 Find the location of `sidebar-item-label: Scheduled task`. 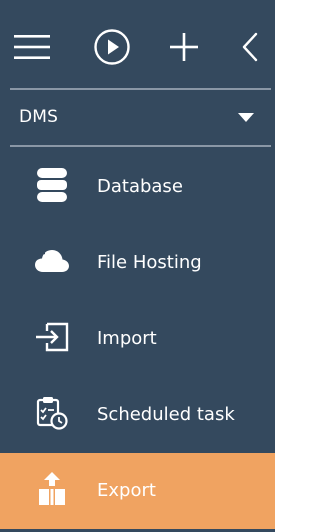

sidebar-item-label: Scheduled task is located at coordinates (166, 414).